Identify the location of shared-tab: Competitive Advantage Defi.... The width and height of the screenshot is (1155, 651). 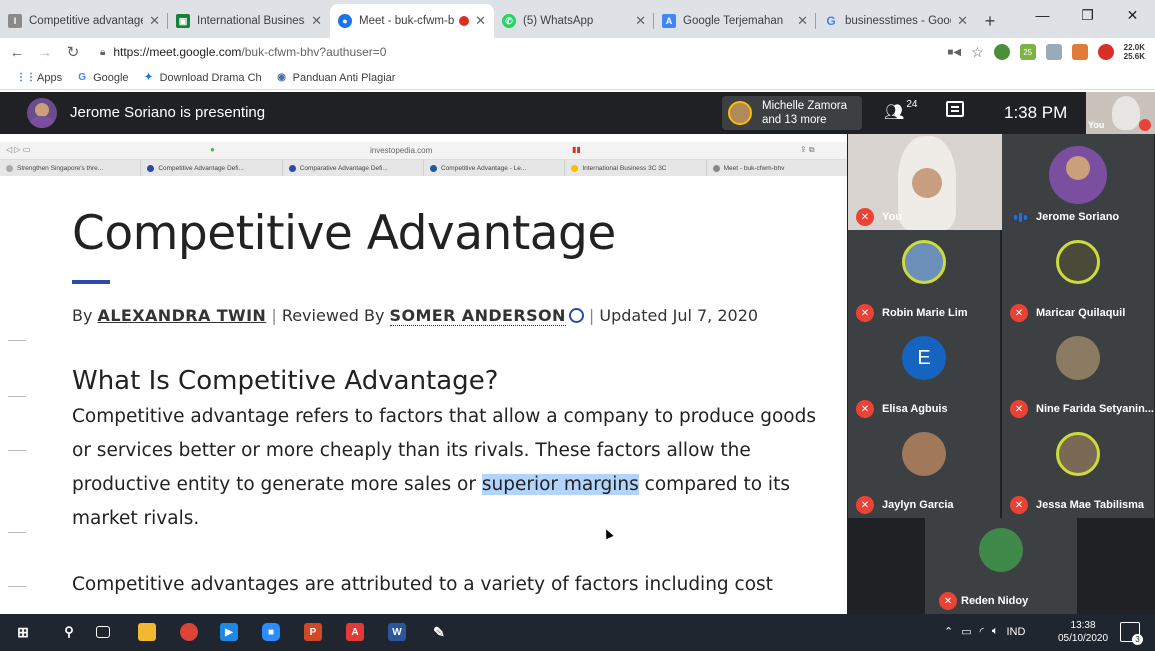
(212, 168).